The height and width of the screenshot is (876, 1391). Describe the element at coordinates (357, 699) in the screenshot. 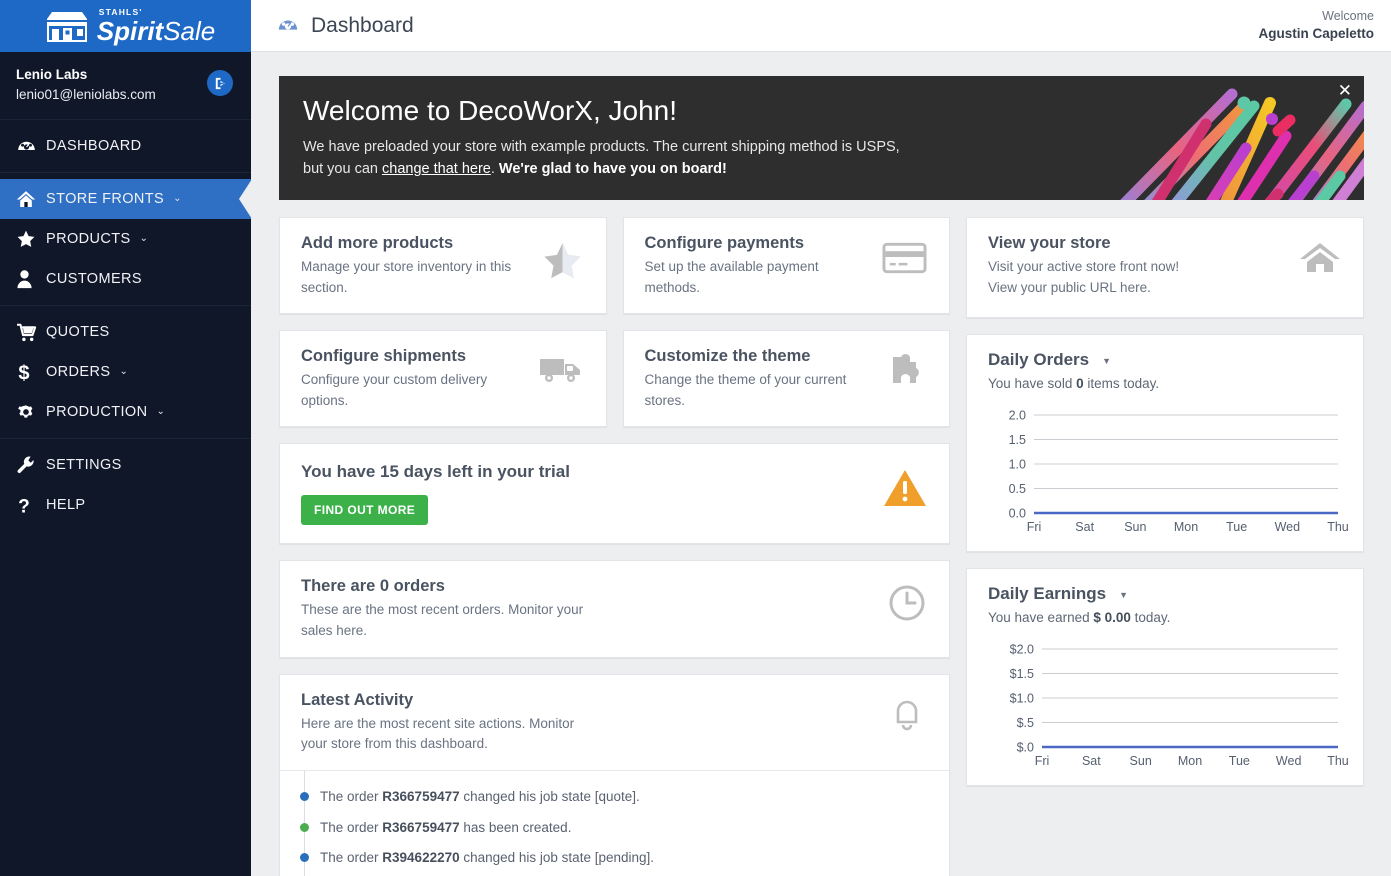

I see `activity-card-title: Latest Activity` at that location.